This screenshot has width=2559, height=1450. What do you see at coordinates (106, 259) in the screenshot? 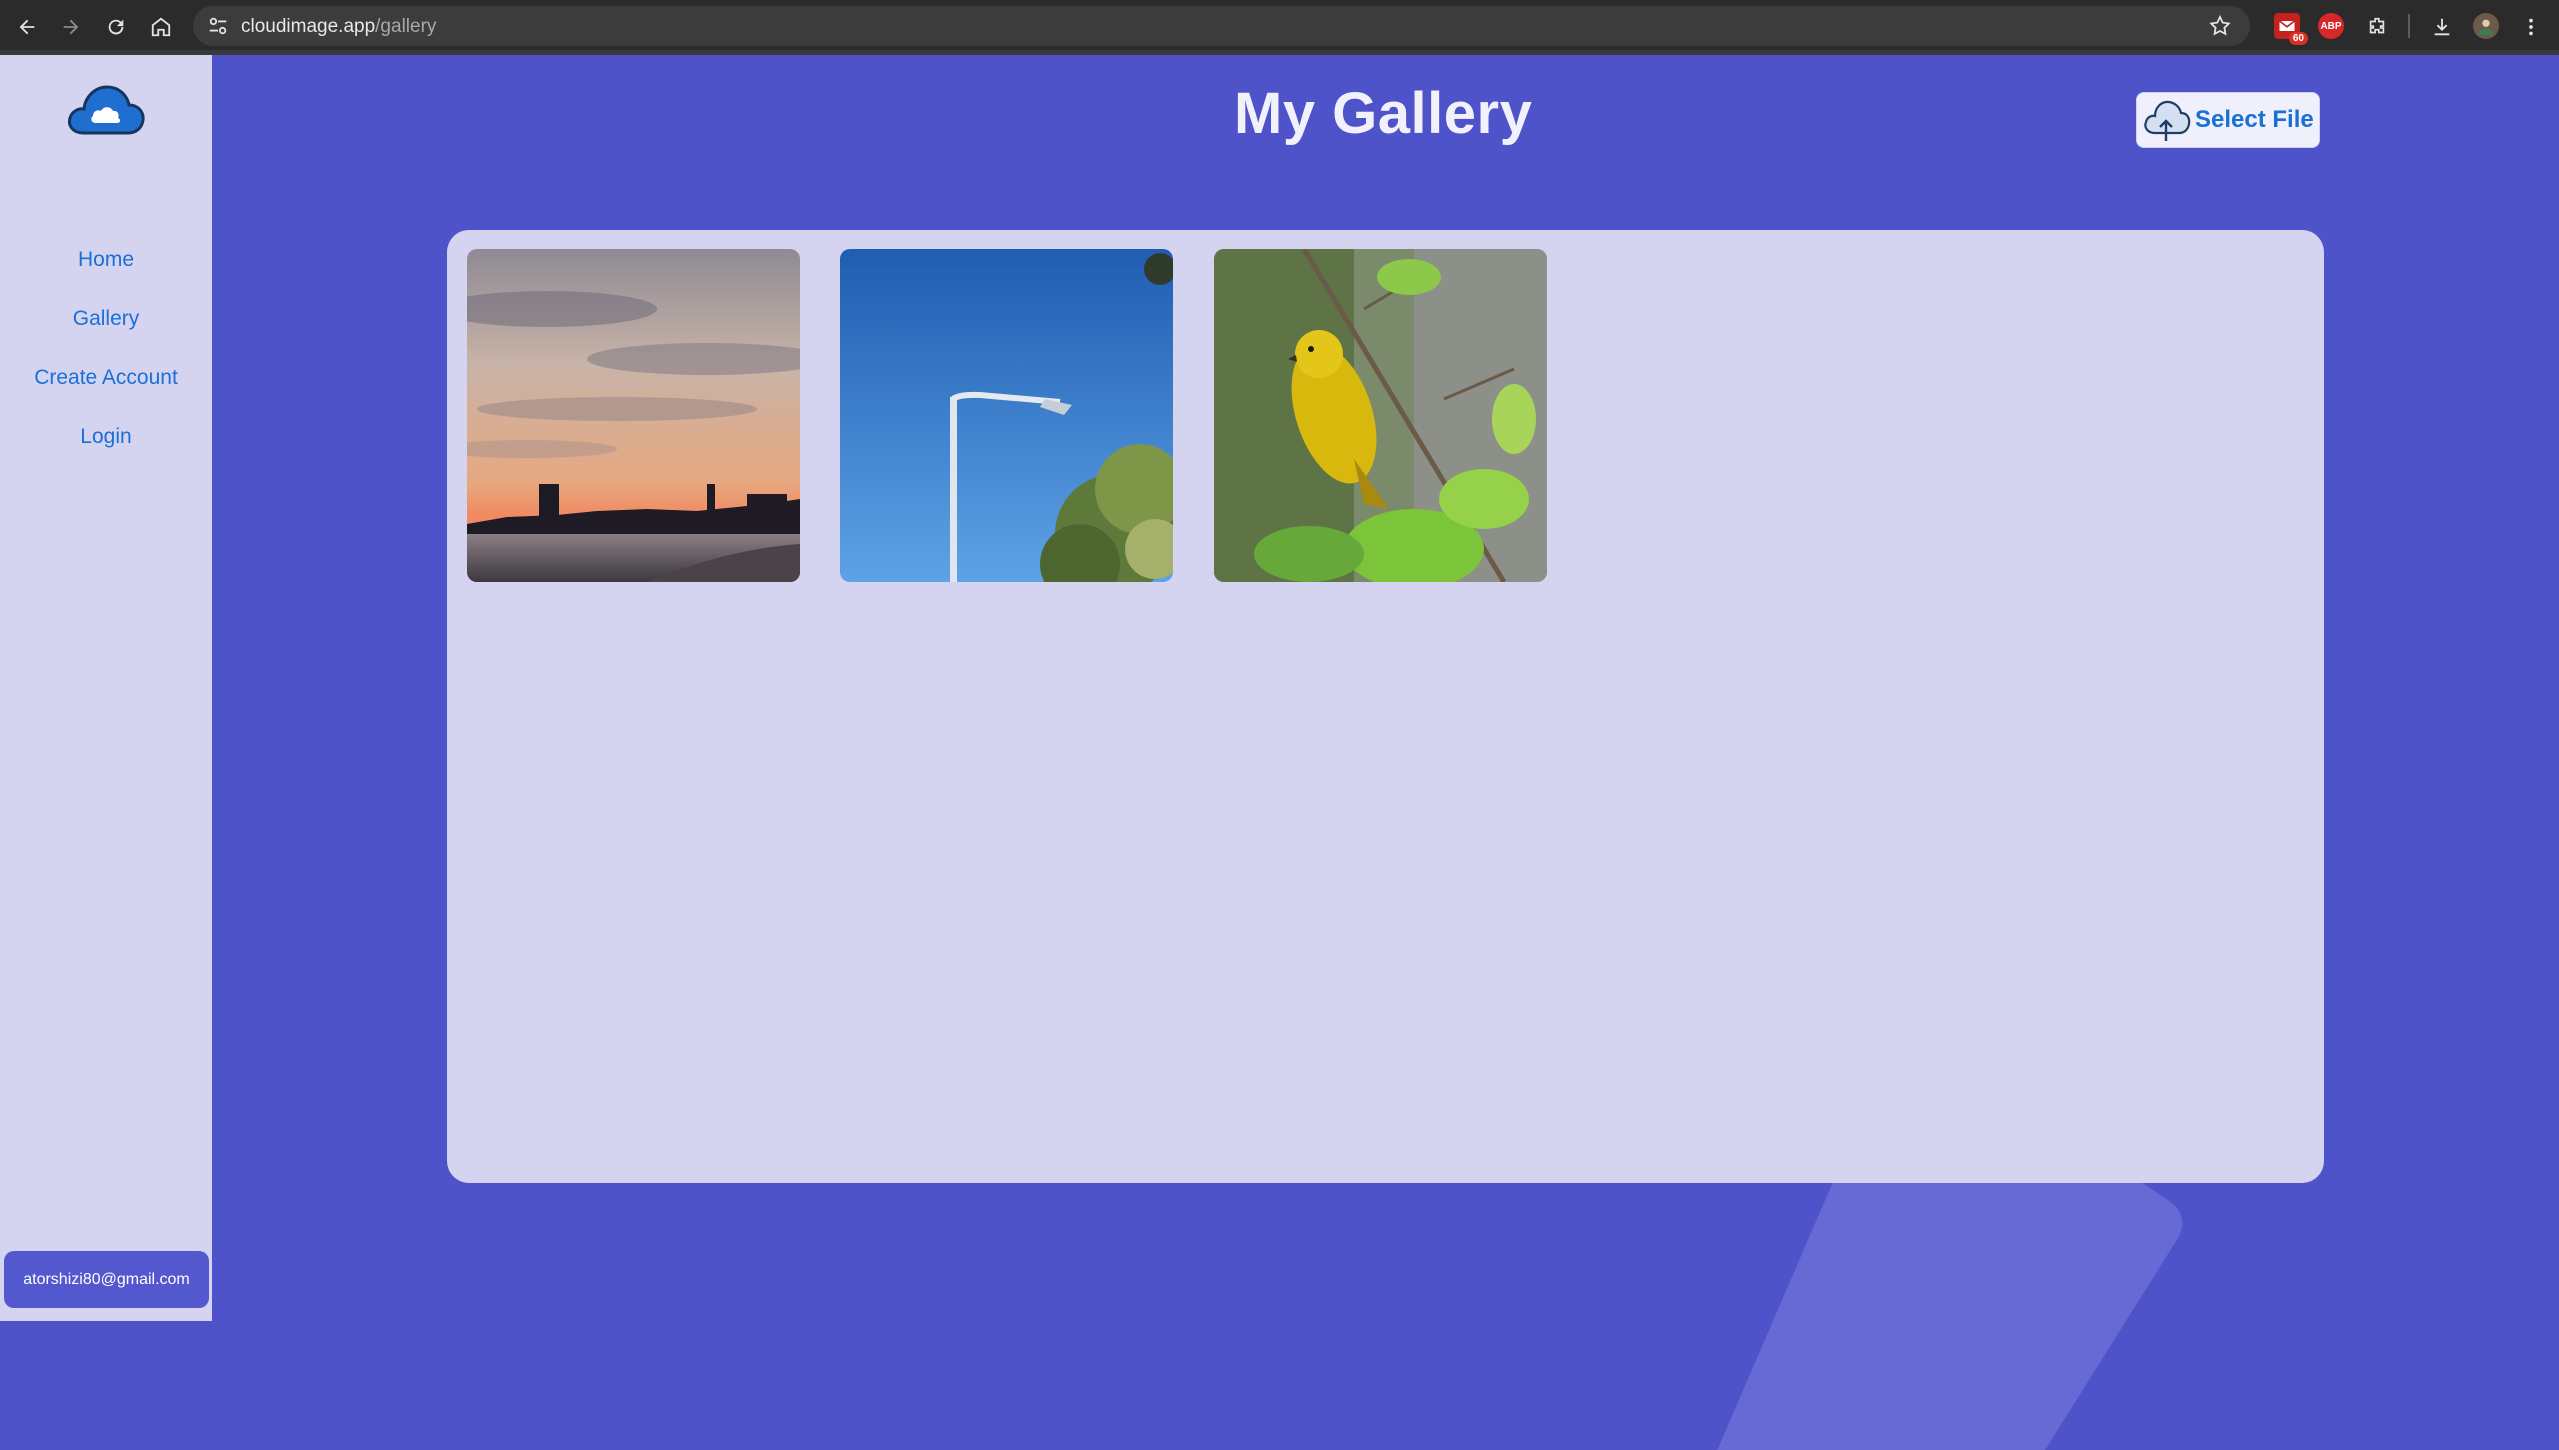
I see `sidebar-item-home: Home` at bounding box center [106, 259].